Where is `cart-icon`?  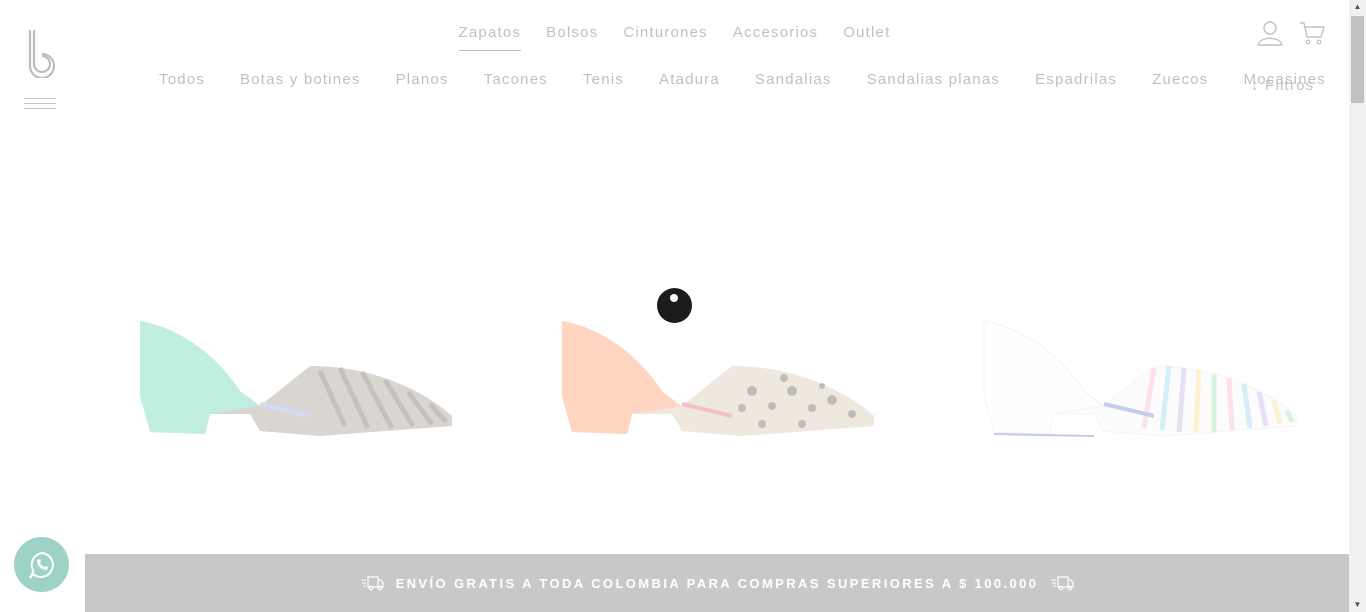 cart-icon is located at coordinates (1312, 33).